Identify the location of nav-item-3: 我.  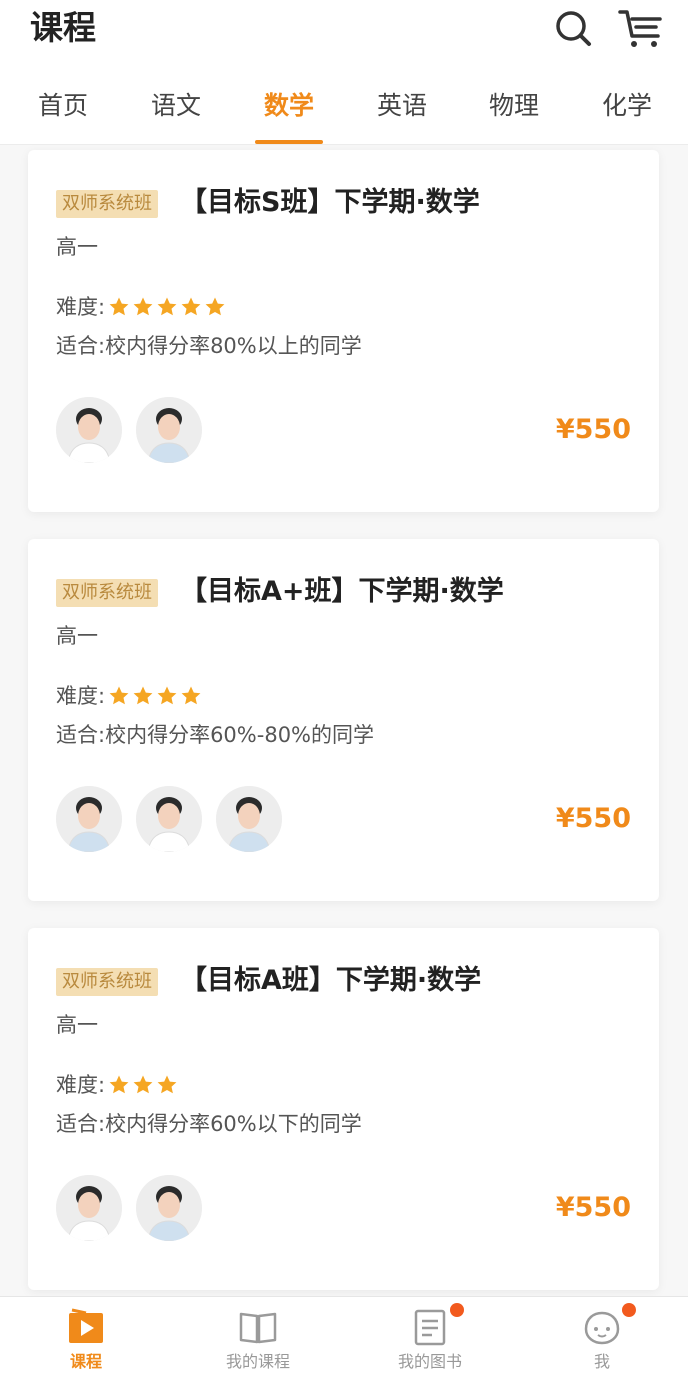
(602, 1337).